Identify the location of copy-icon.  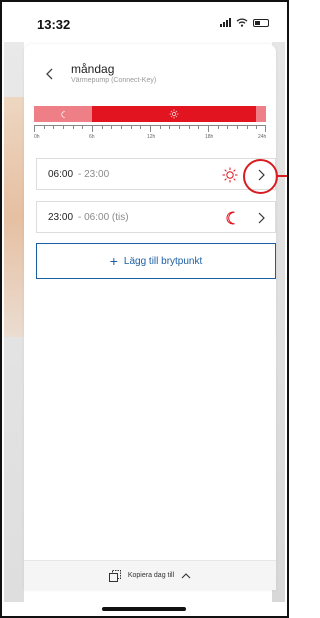
(114, 575).